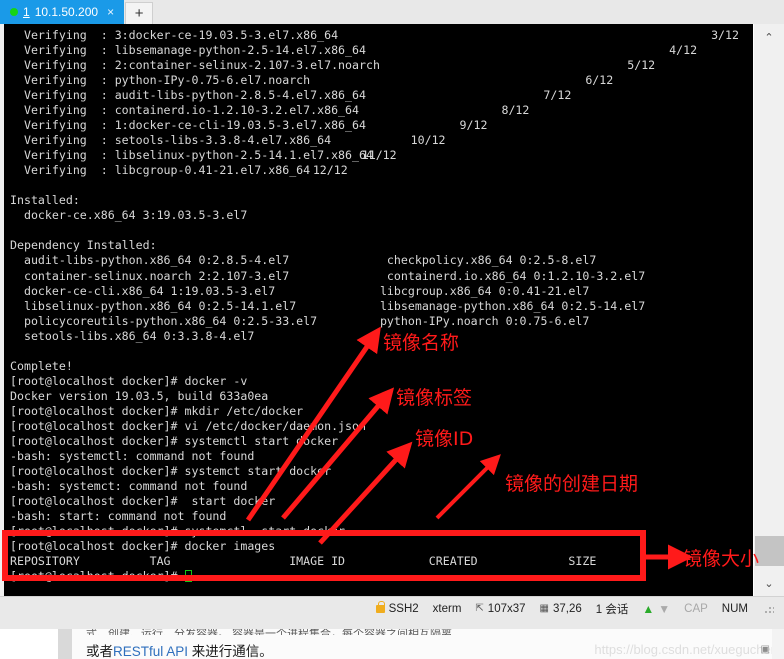 The height and width of the screenshot is (659, 784). I want to click on status-caps-lock: CAP, so click(696, 609).